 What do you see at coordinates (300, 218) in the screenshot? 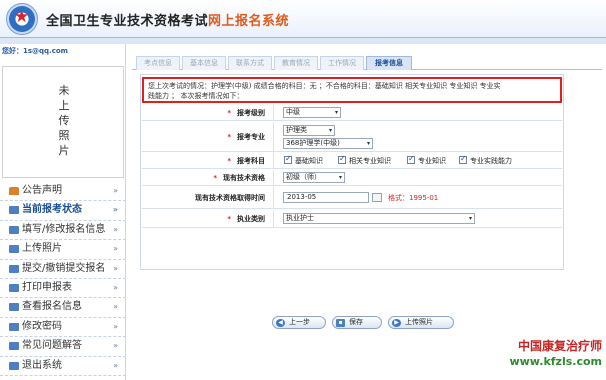
I see `practice-type-value: 执业护士` at bounding box center [300, 218].